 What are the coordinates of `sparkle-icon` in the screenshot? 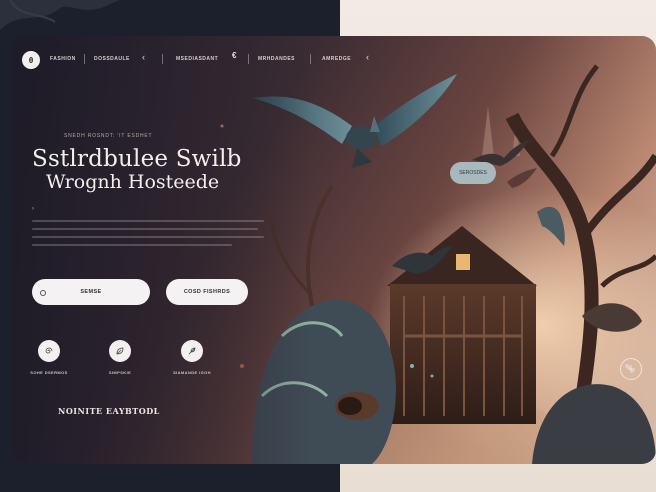 It's located at (631, 369).